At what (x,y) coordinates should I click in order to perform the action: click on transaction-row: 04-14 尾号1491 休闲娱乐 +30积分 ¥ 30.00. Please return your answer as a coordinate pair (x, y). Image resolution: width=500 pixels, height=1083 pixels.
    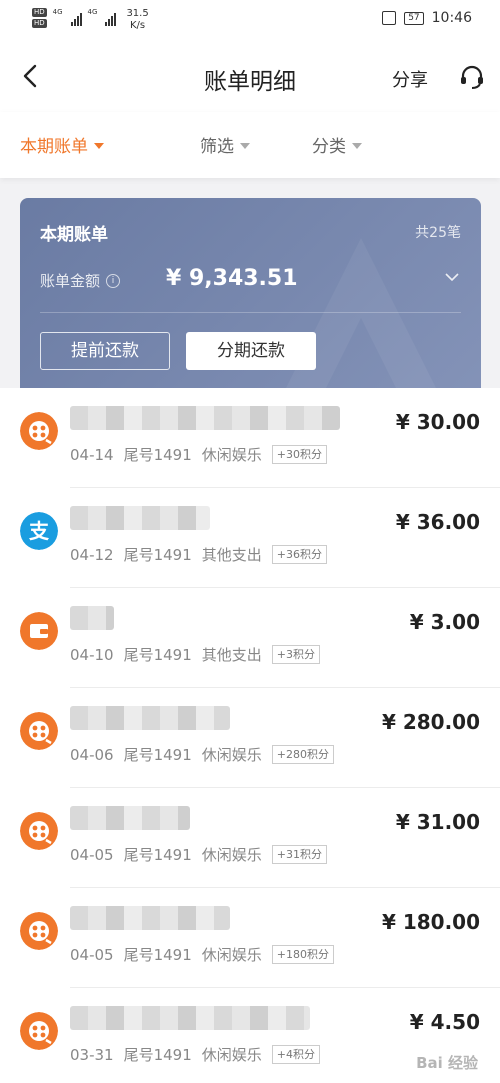
    Looking at the image, I should click on (250, 438).